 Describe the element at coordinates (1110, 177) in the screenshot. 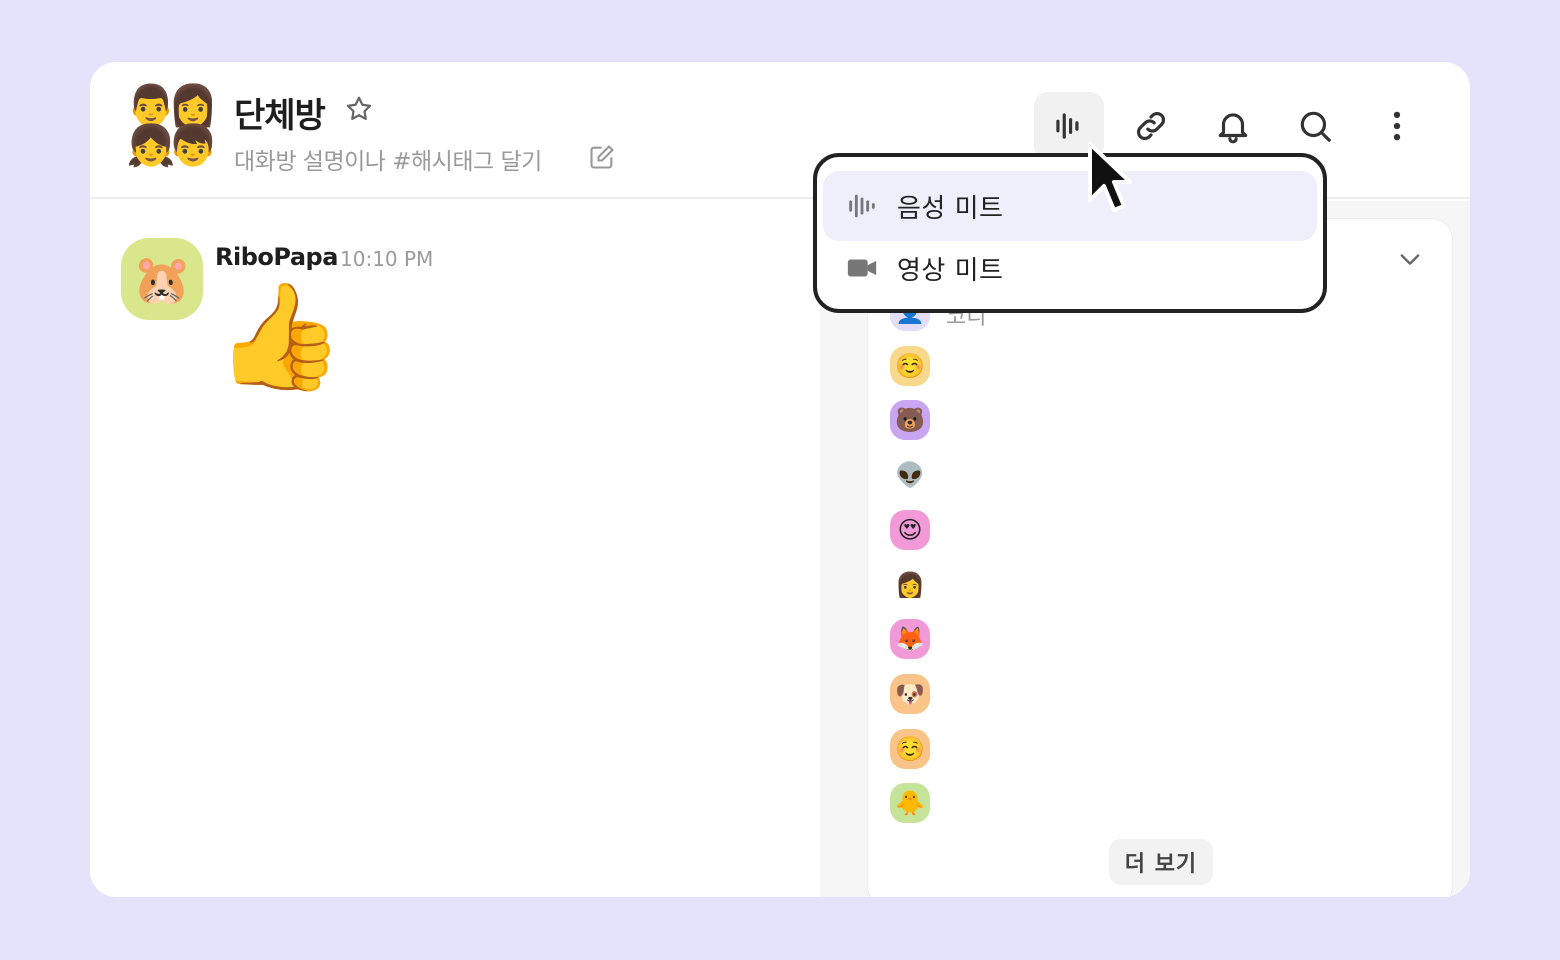

I see `mouse-pointer-icon` at that location.